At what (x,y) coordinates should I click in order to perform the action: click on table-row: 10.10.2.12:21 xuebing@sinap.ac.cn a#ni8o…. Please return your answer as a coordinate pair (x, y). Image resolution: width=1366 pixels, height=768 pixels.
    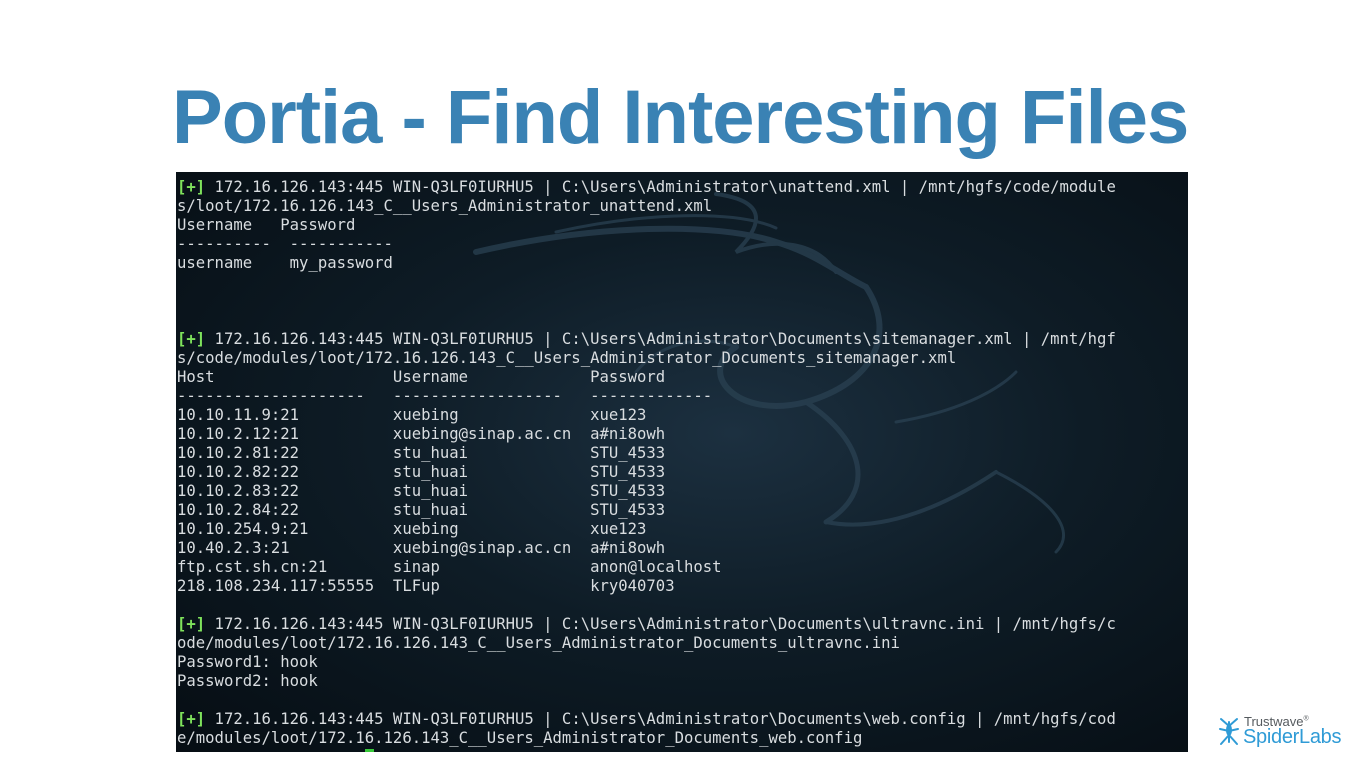
    Looking at the image, I should click on (421, 434).